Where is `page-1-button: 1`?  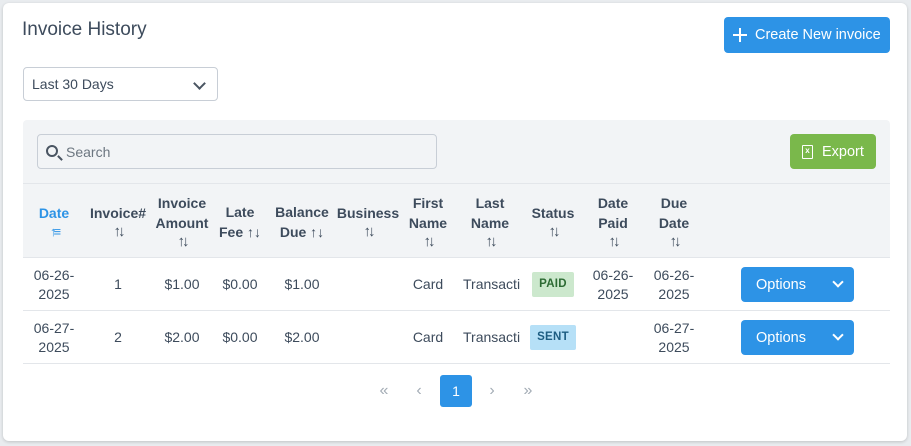 page-1-button: 1 is located at coordinates (456, 391).